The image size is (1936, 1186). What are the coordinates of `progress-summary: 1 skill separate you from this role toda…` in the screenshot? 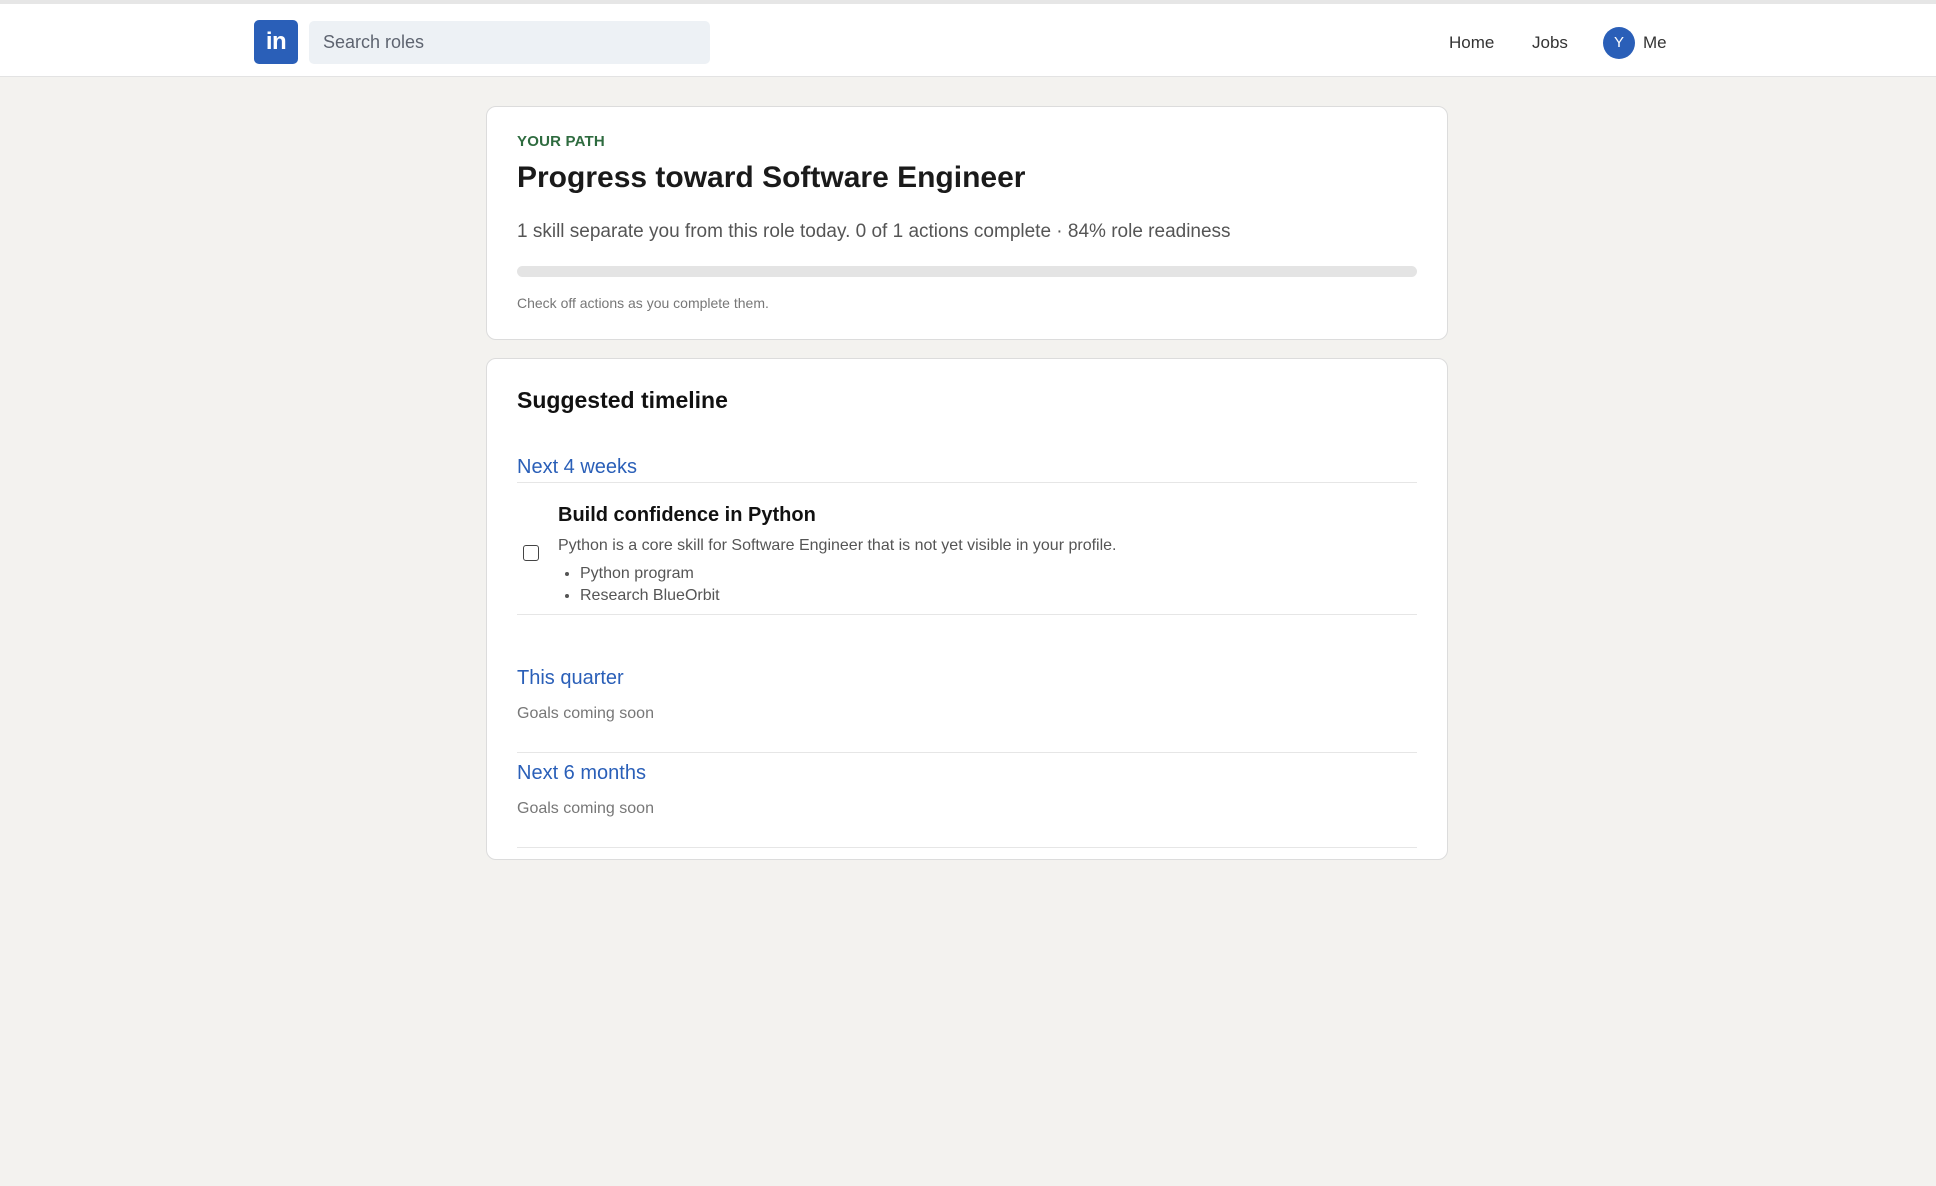 It's located at (874, 231).